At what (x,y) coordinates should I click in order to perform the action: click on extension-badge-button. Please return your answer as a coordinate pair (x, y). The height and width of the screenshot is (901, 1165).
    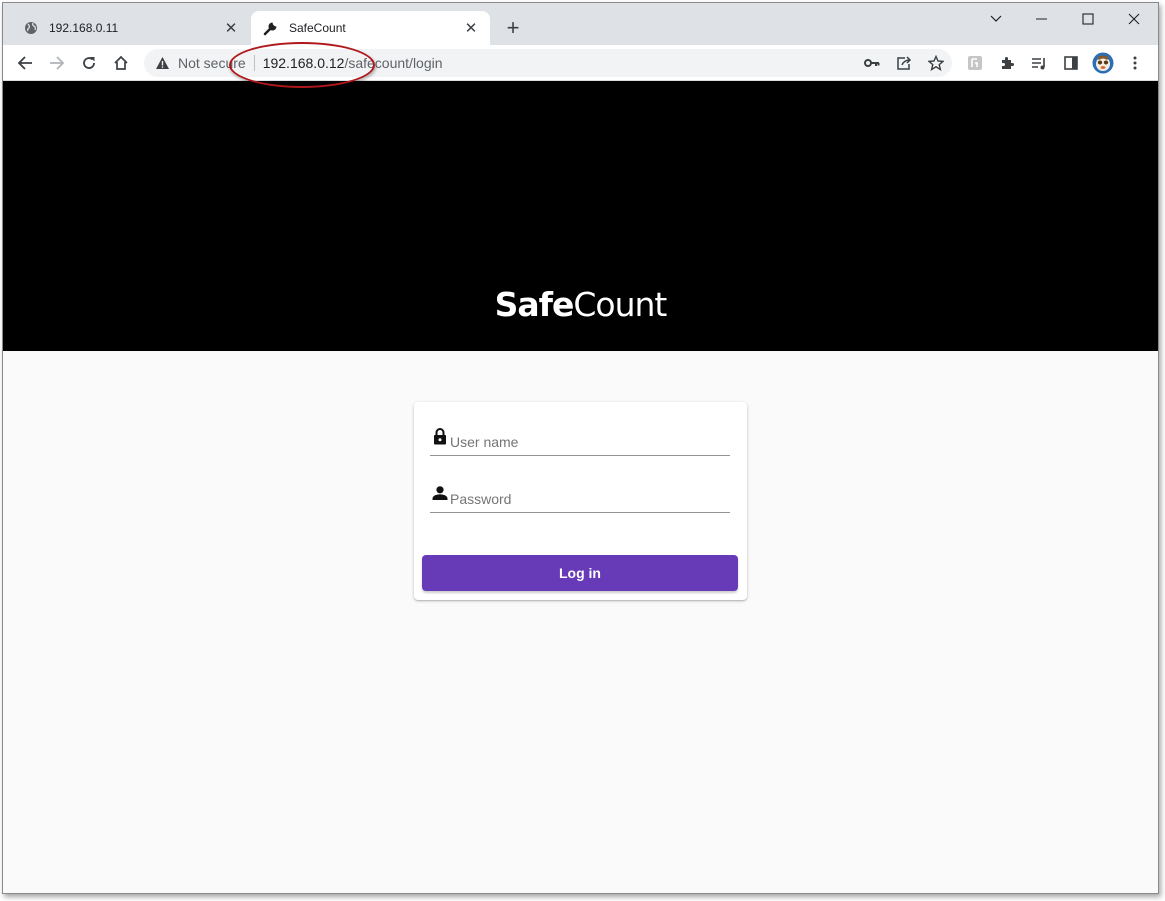
    Looking at the image, I should click on (975, 63).